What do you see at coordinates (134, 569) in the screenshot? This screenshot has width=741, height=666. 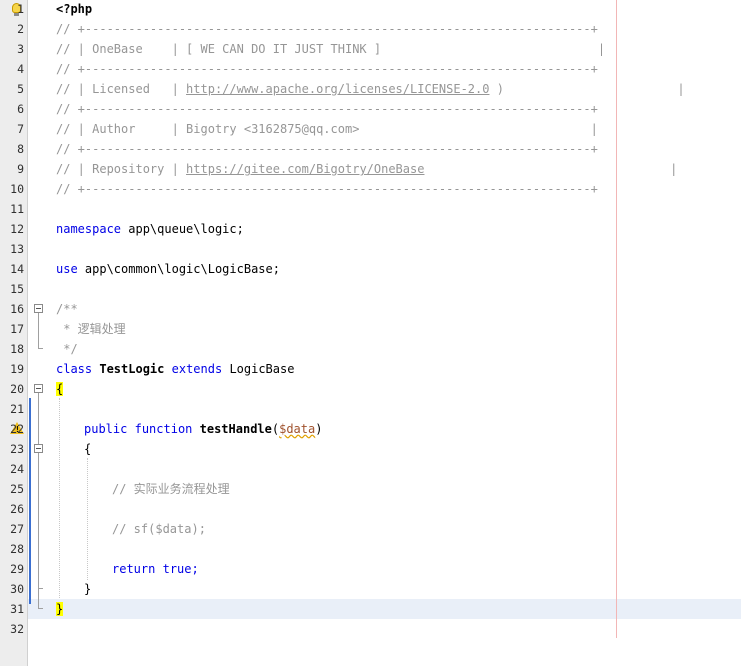 I see `keyword: return` at bounding box center [134, 569].